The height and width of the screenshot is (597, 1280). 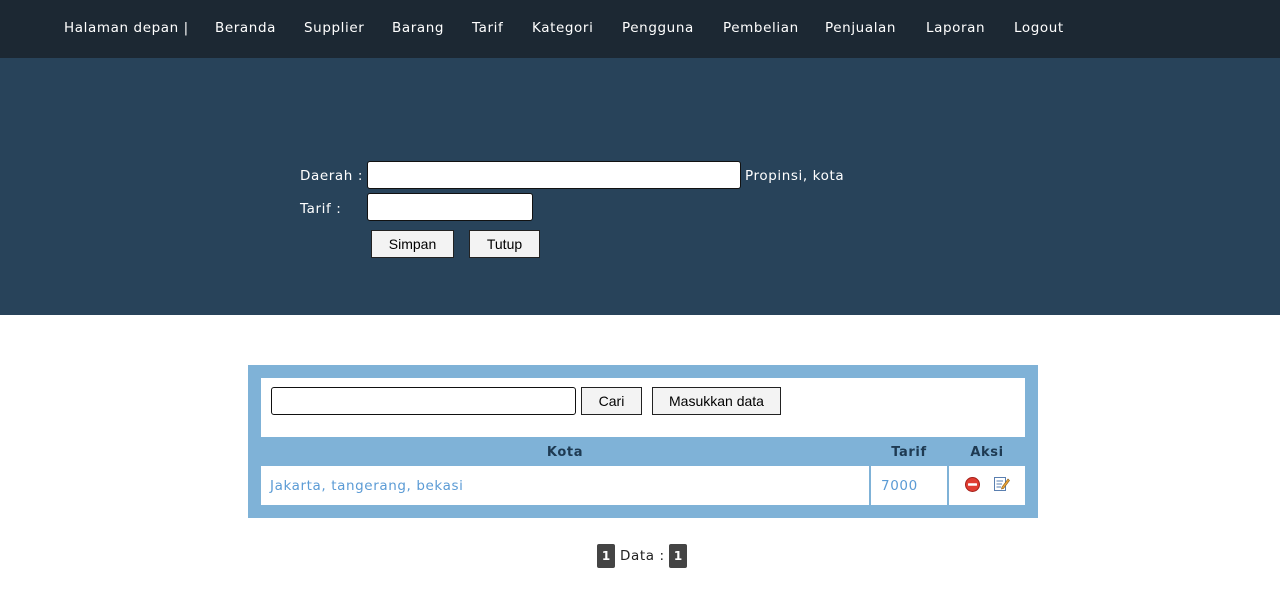 I want to click on search-bar: Cari Masukkan data, so click(x=643, y=407).